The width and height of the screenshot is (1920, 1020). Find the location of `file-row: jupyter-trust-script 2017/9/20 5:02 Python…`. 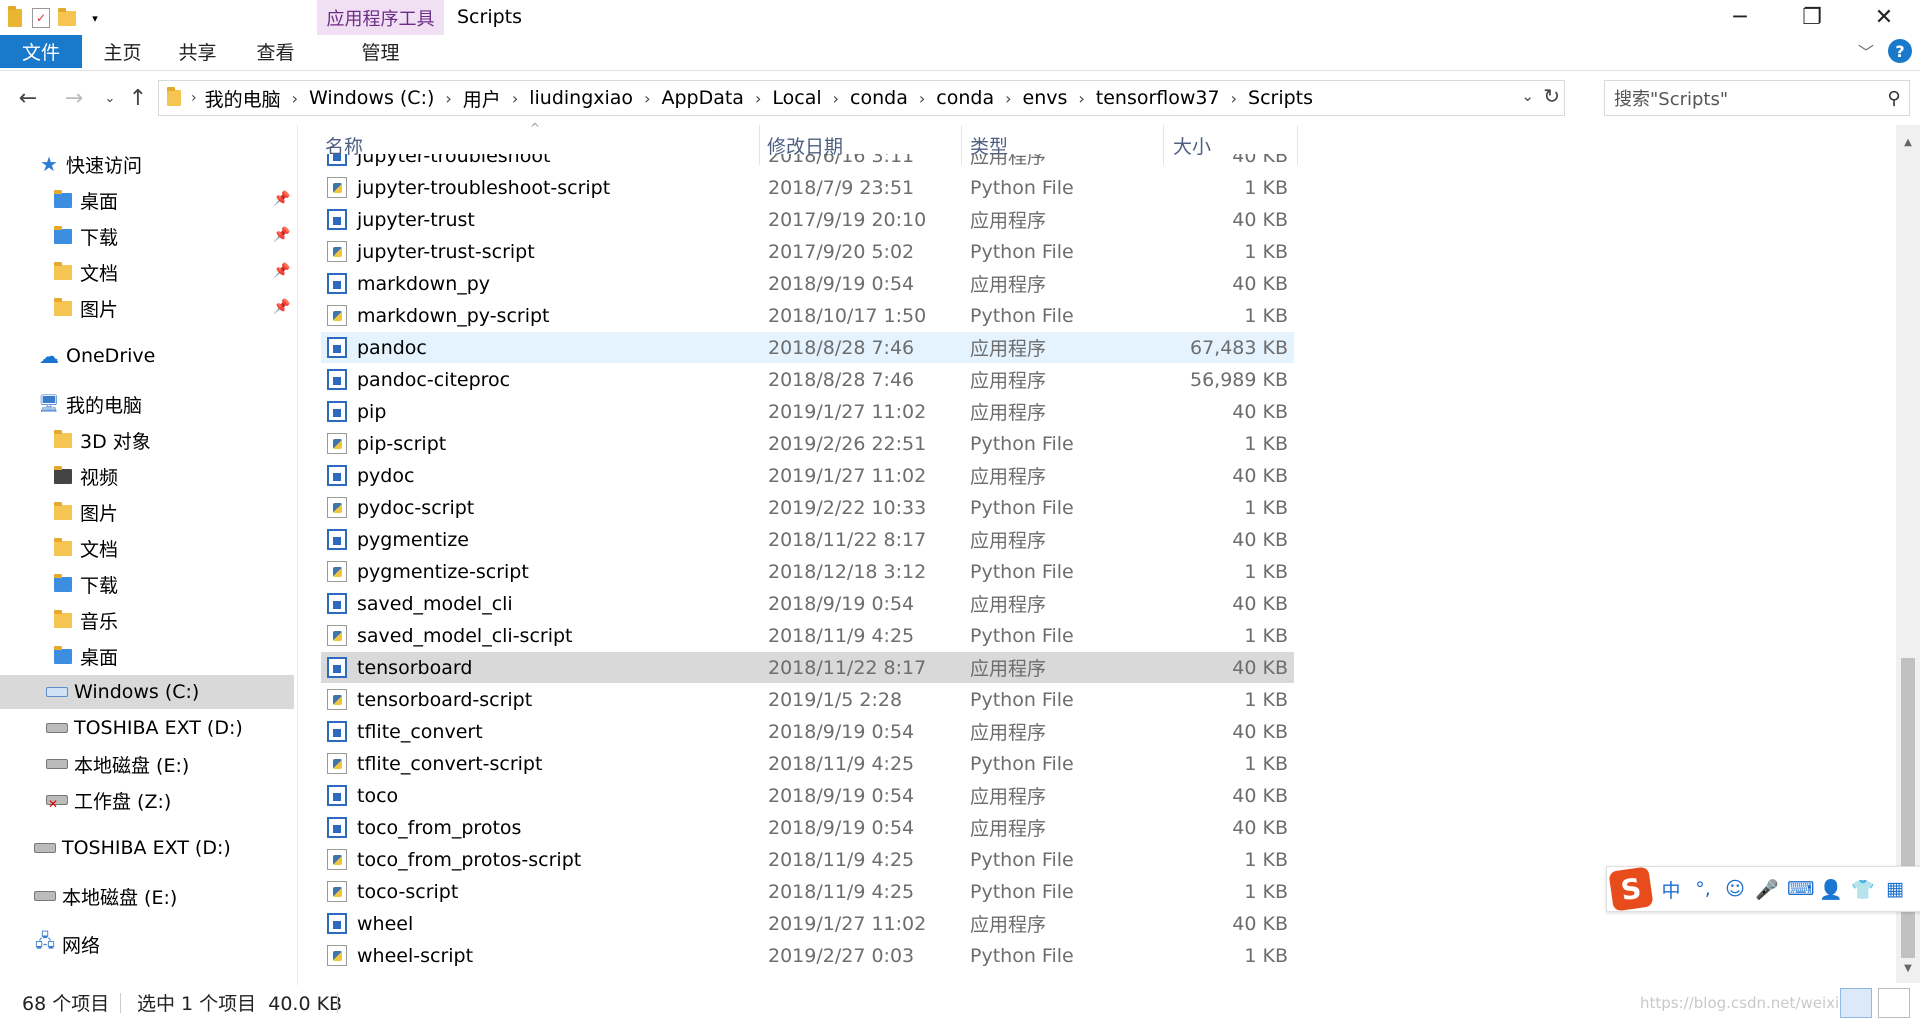

file-row: jupyter-trust-script 2017/9/20 5:02 Python… is located at coordinates (807, 251).